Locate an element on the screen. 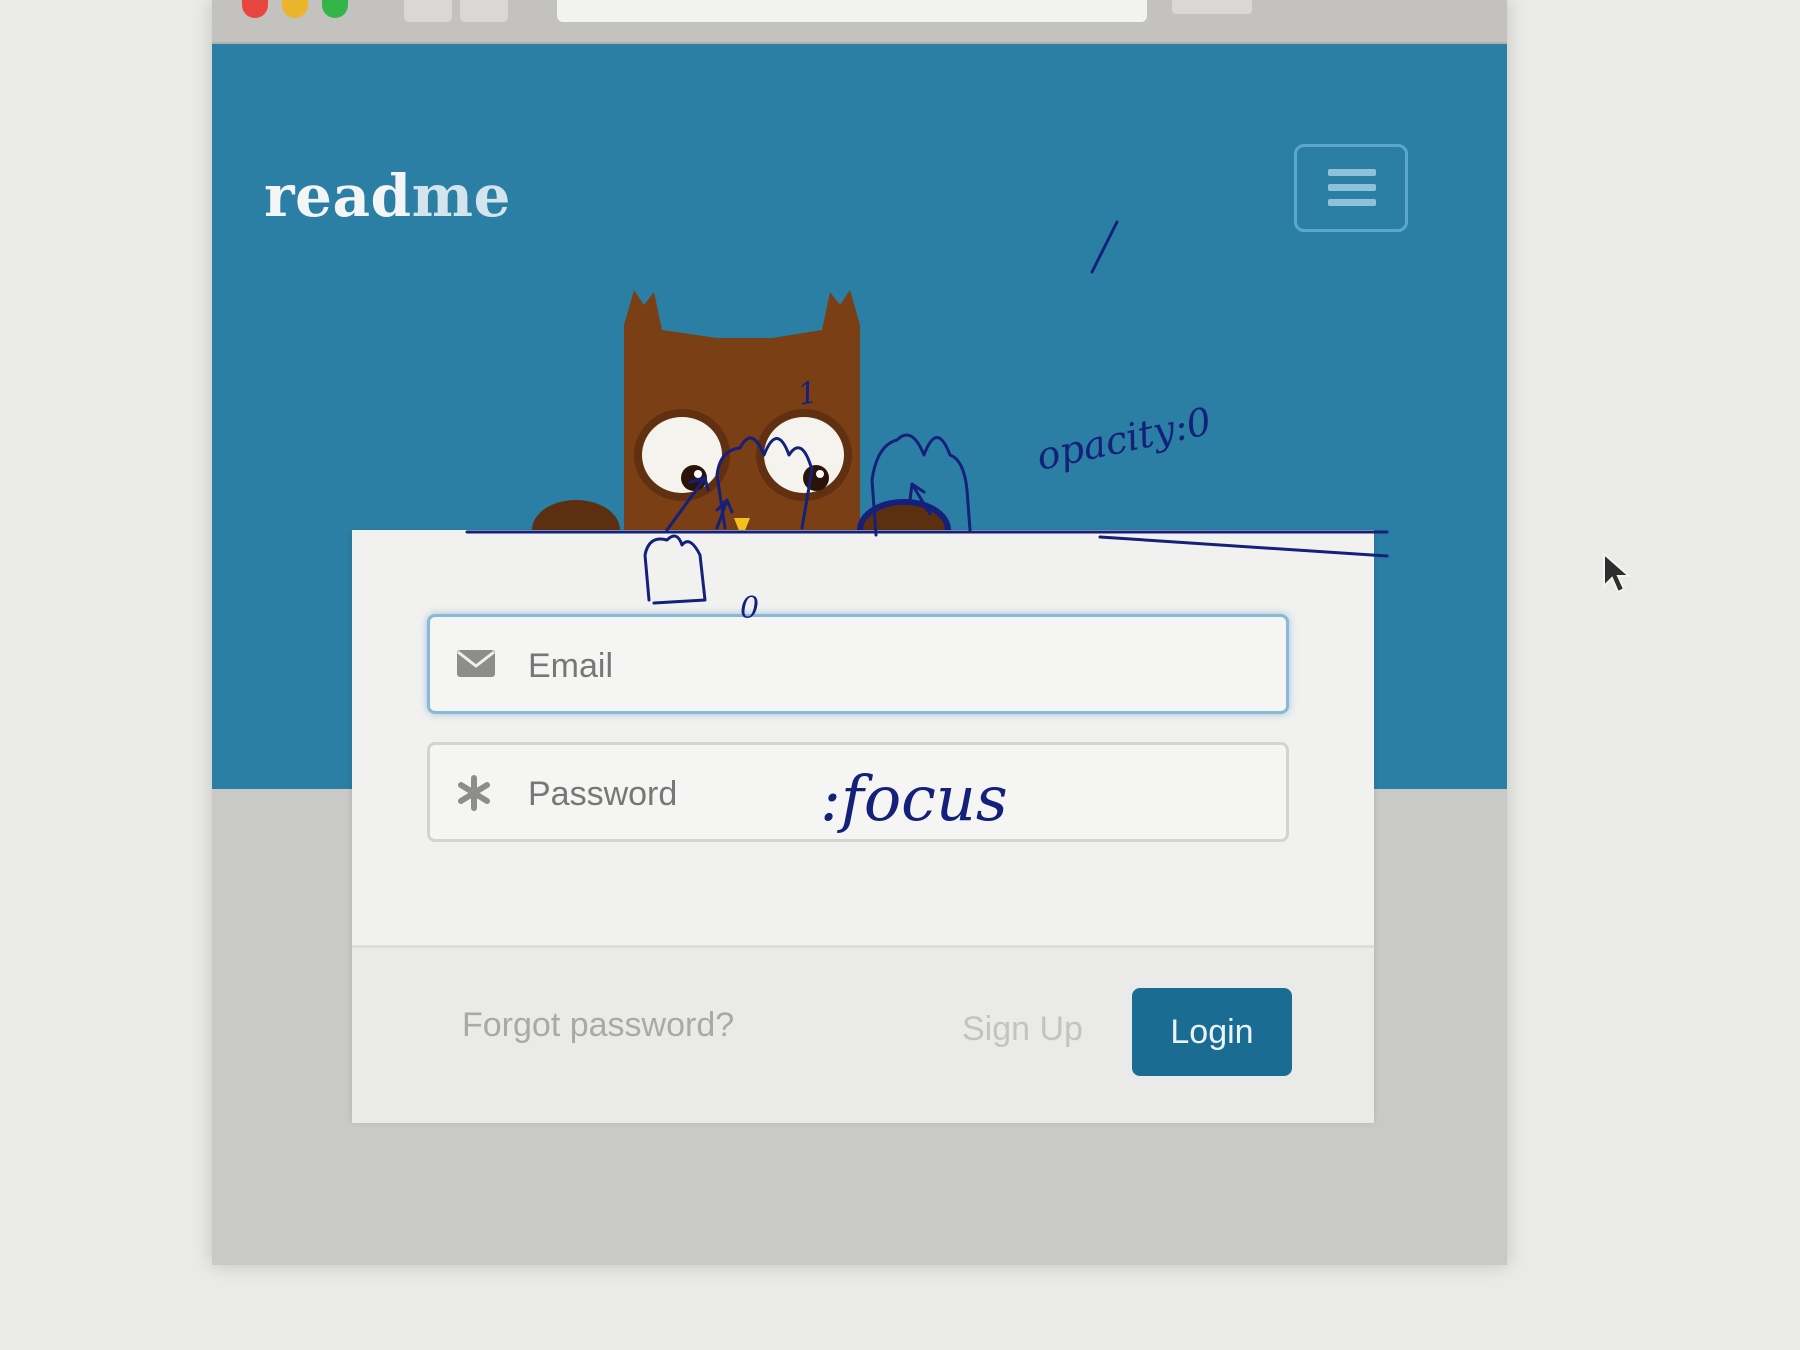 The width and height of the screenshot is (1800, 1350). annotation-focus-note: :focus is located at coordinates (914, 798).